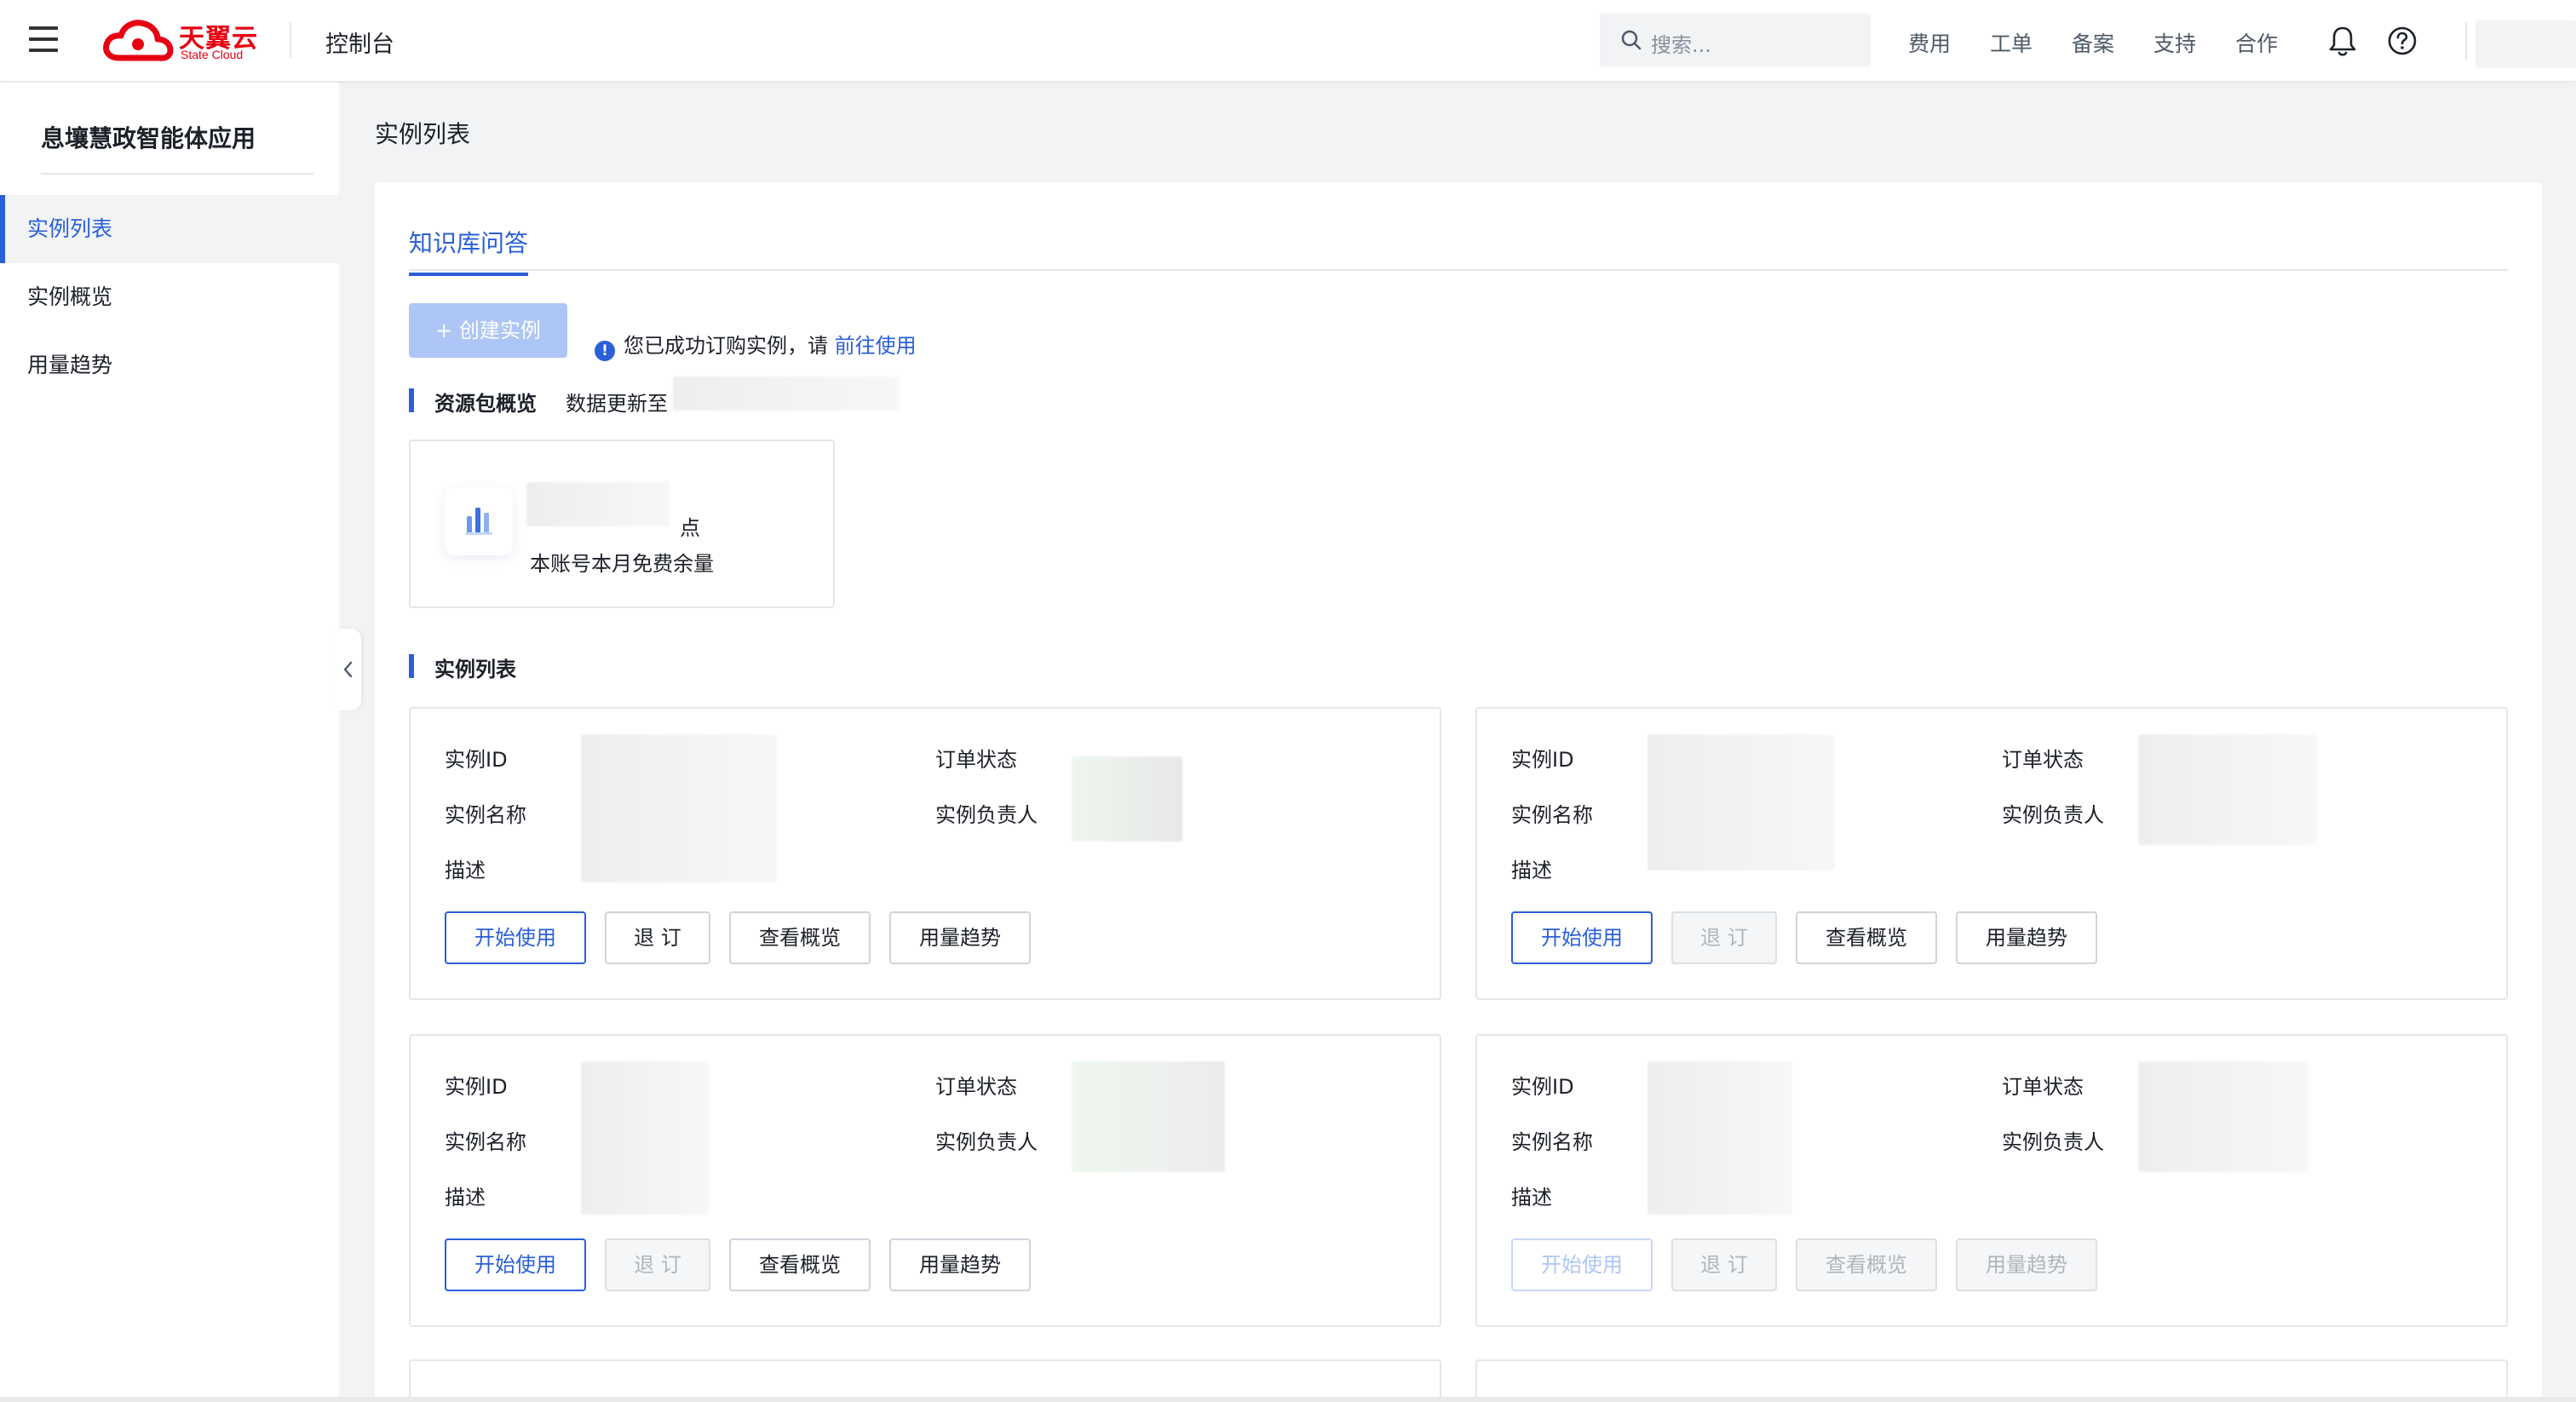 The image size is (2576, 1402). I want to click on chevron-left-icon, so click(348, 669).